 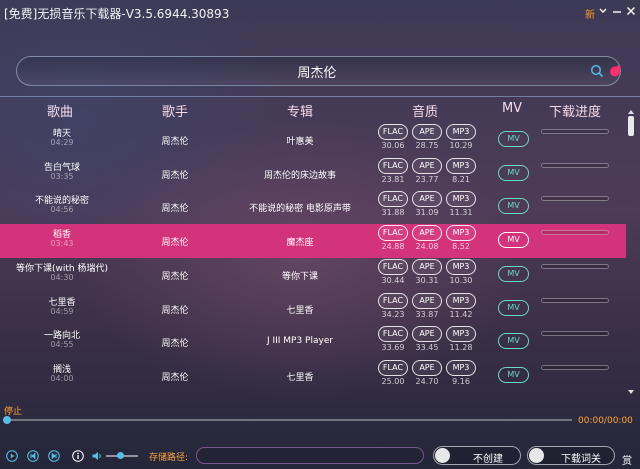 What do you see at coordinates (631, 112) in the screenshot?
I see `scroll-up-icon` at bounding box center [631, 112].